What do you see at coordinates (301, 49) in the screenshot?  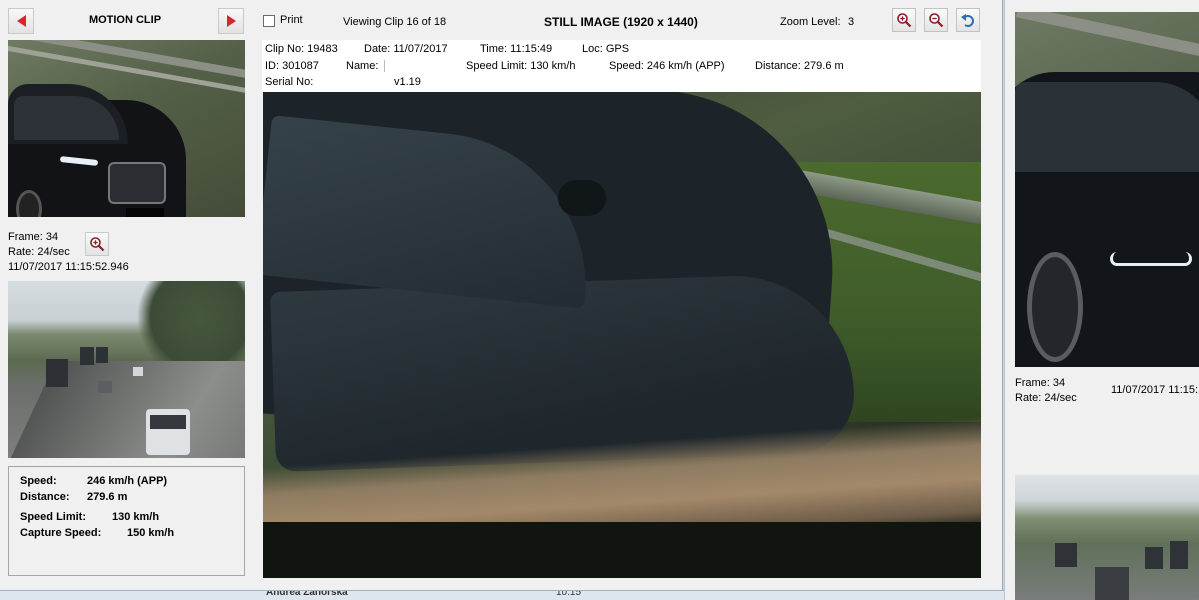 I see `clip-number: Clip No: 19483` at bounding box center [301, 49].